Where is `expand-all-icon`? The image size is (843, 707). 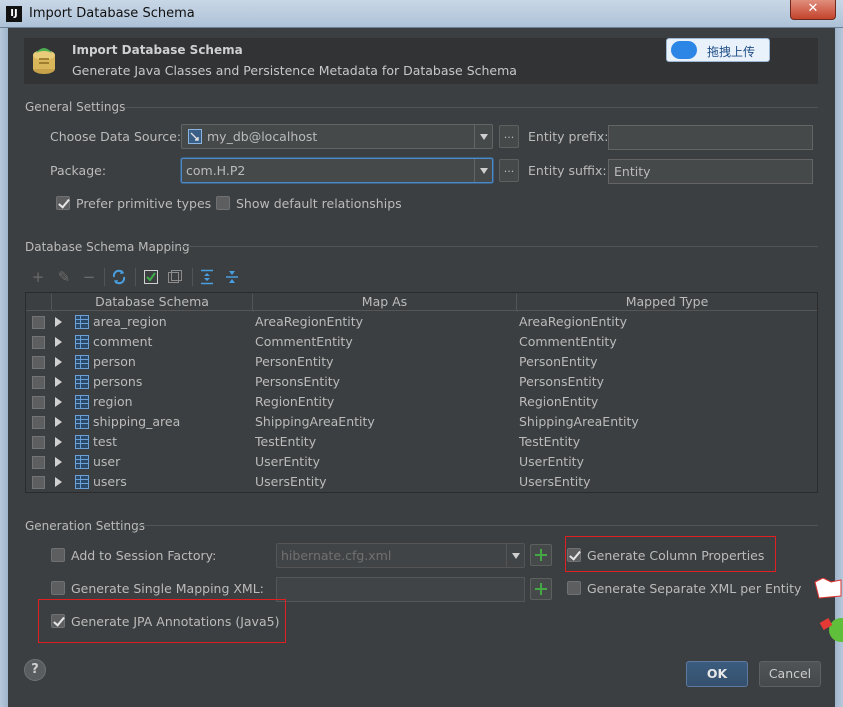 expand-all-icon is located at coordinates (207, 277).